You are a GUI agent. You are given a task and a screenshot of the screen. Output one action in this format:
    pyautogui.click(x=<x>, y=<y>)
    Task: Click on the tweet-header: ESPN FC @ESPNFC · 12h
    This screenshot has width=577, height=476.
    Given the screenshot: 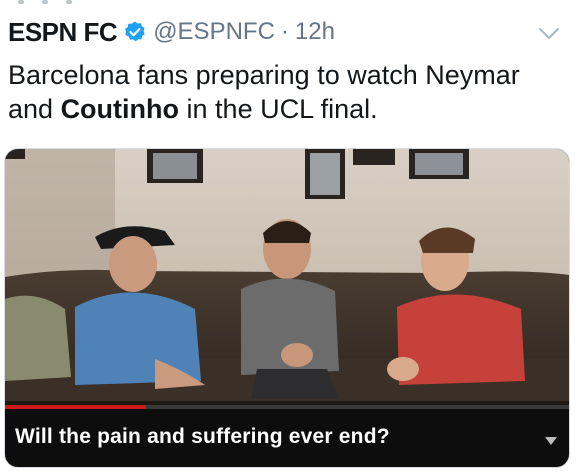 What is the action you would take?
    pyautogui.click(x=171, y=32)
    